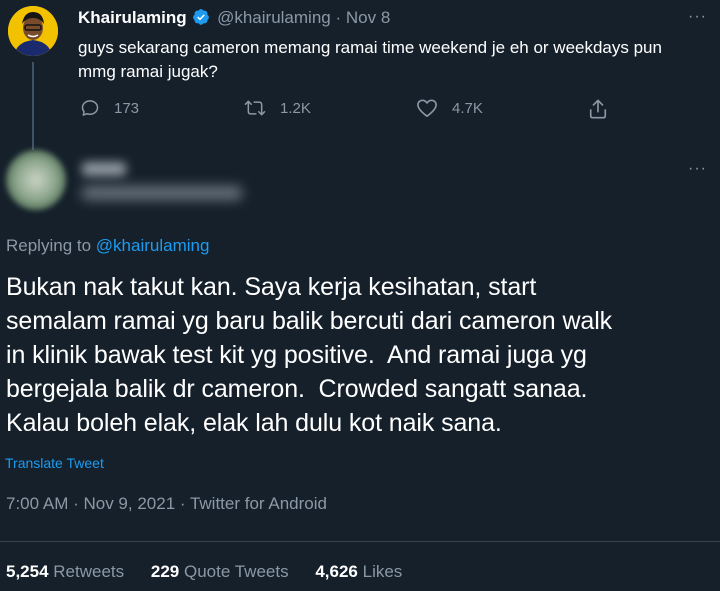  Describe the element at coordinates (89, 571) in the screenshot. I see `retweets-label: Retweets` at that location.